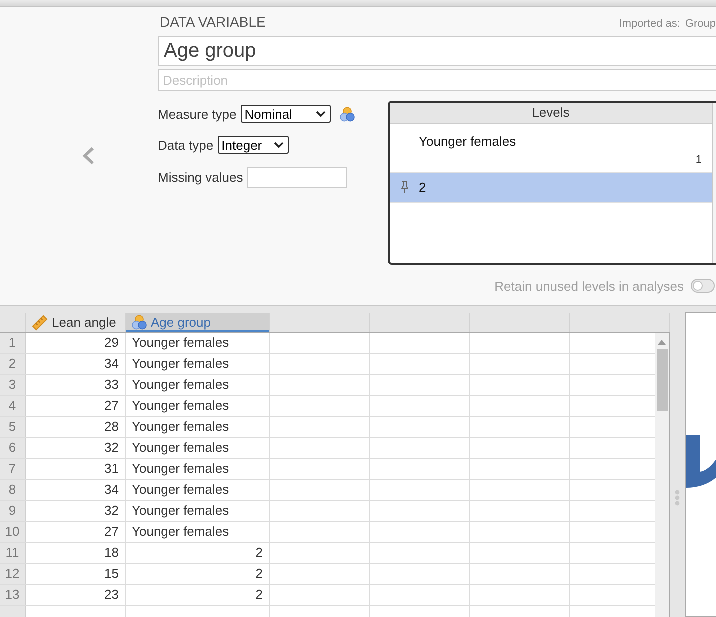 The width and height of the screenshot is (716, 617). Describe the element at coordinates (13, 490) in the screenshot. I see `row-number: 8` at that location.